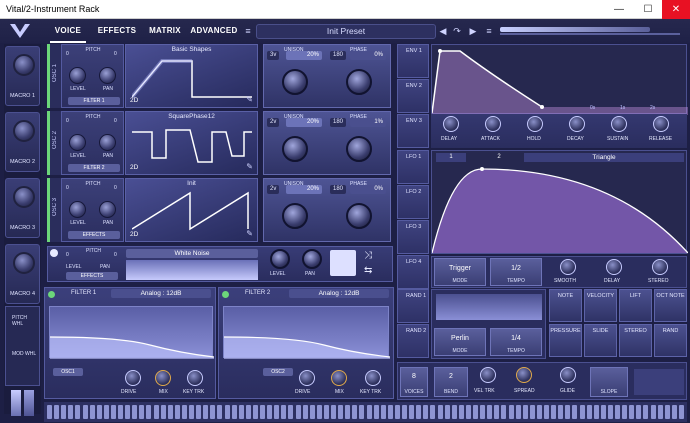 The width and height of the screenshot is (690, 423). I want to click on osc-1-phase-value: 180, so click(338, 55).